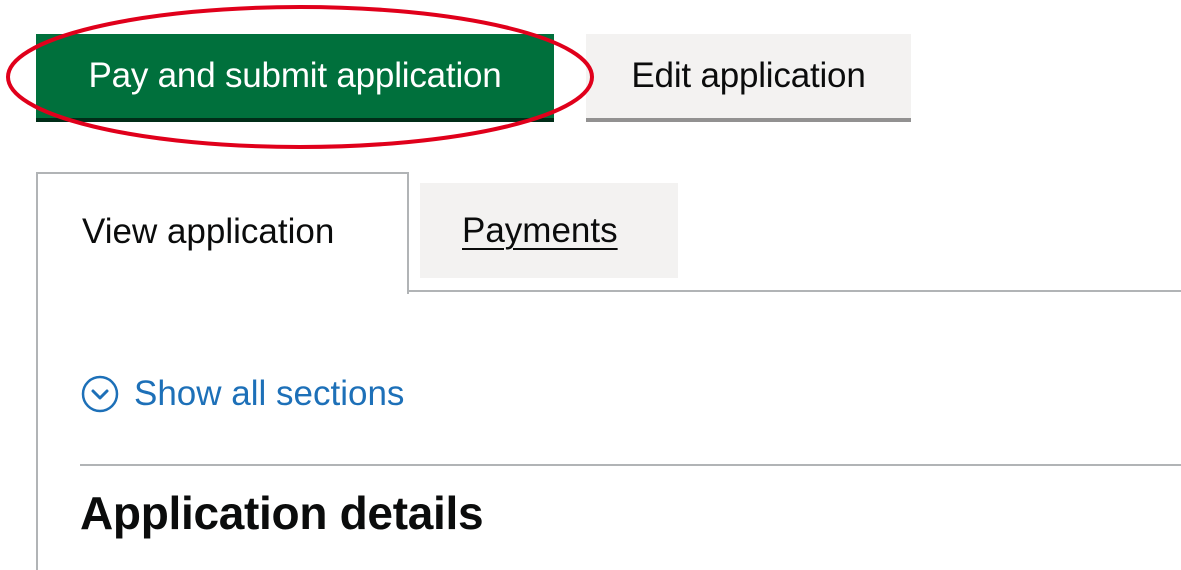  Describe the element at coordinates (100, 394) in the screenshot. I see `chevron-down-circle-icon` at that location.